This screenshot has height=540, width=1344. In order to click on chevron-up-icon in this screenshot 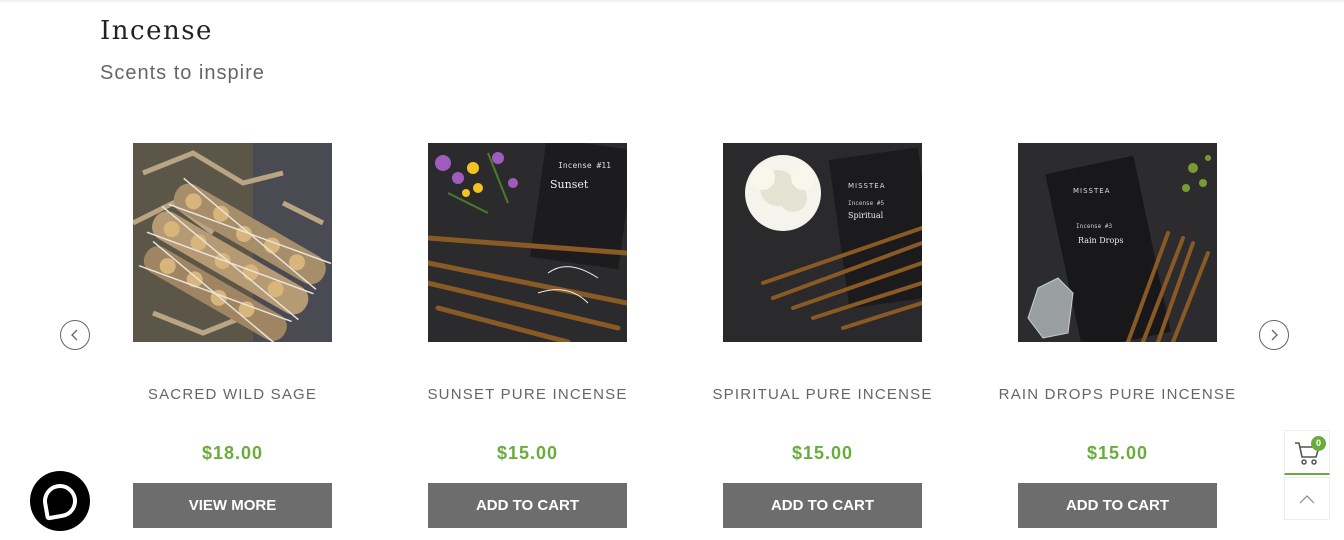, I will do `click(1307, 498)`.